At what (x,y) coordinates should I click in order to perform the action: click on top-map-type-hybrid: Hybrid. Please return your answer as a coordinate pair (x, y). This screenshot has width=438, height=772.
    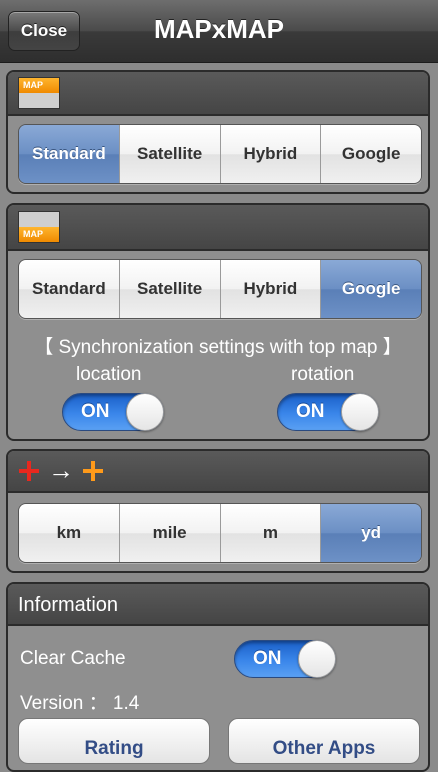
    Looking at the image, I should click on (271, 154).